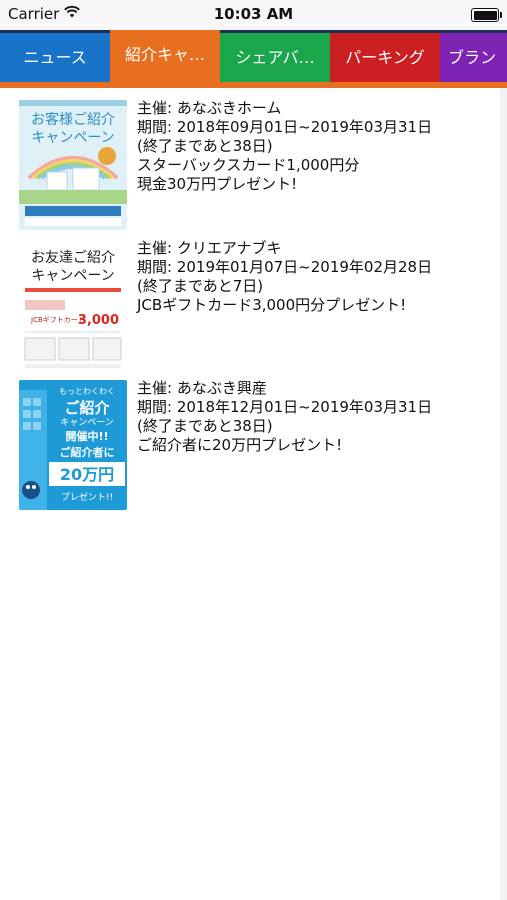  I want to click on svg-text: もっとわくわく, so click(87, 391).